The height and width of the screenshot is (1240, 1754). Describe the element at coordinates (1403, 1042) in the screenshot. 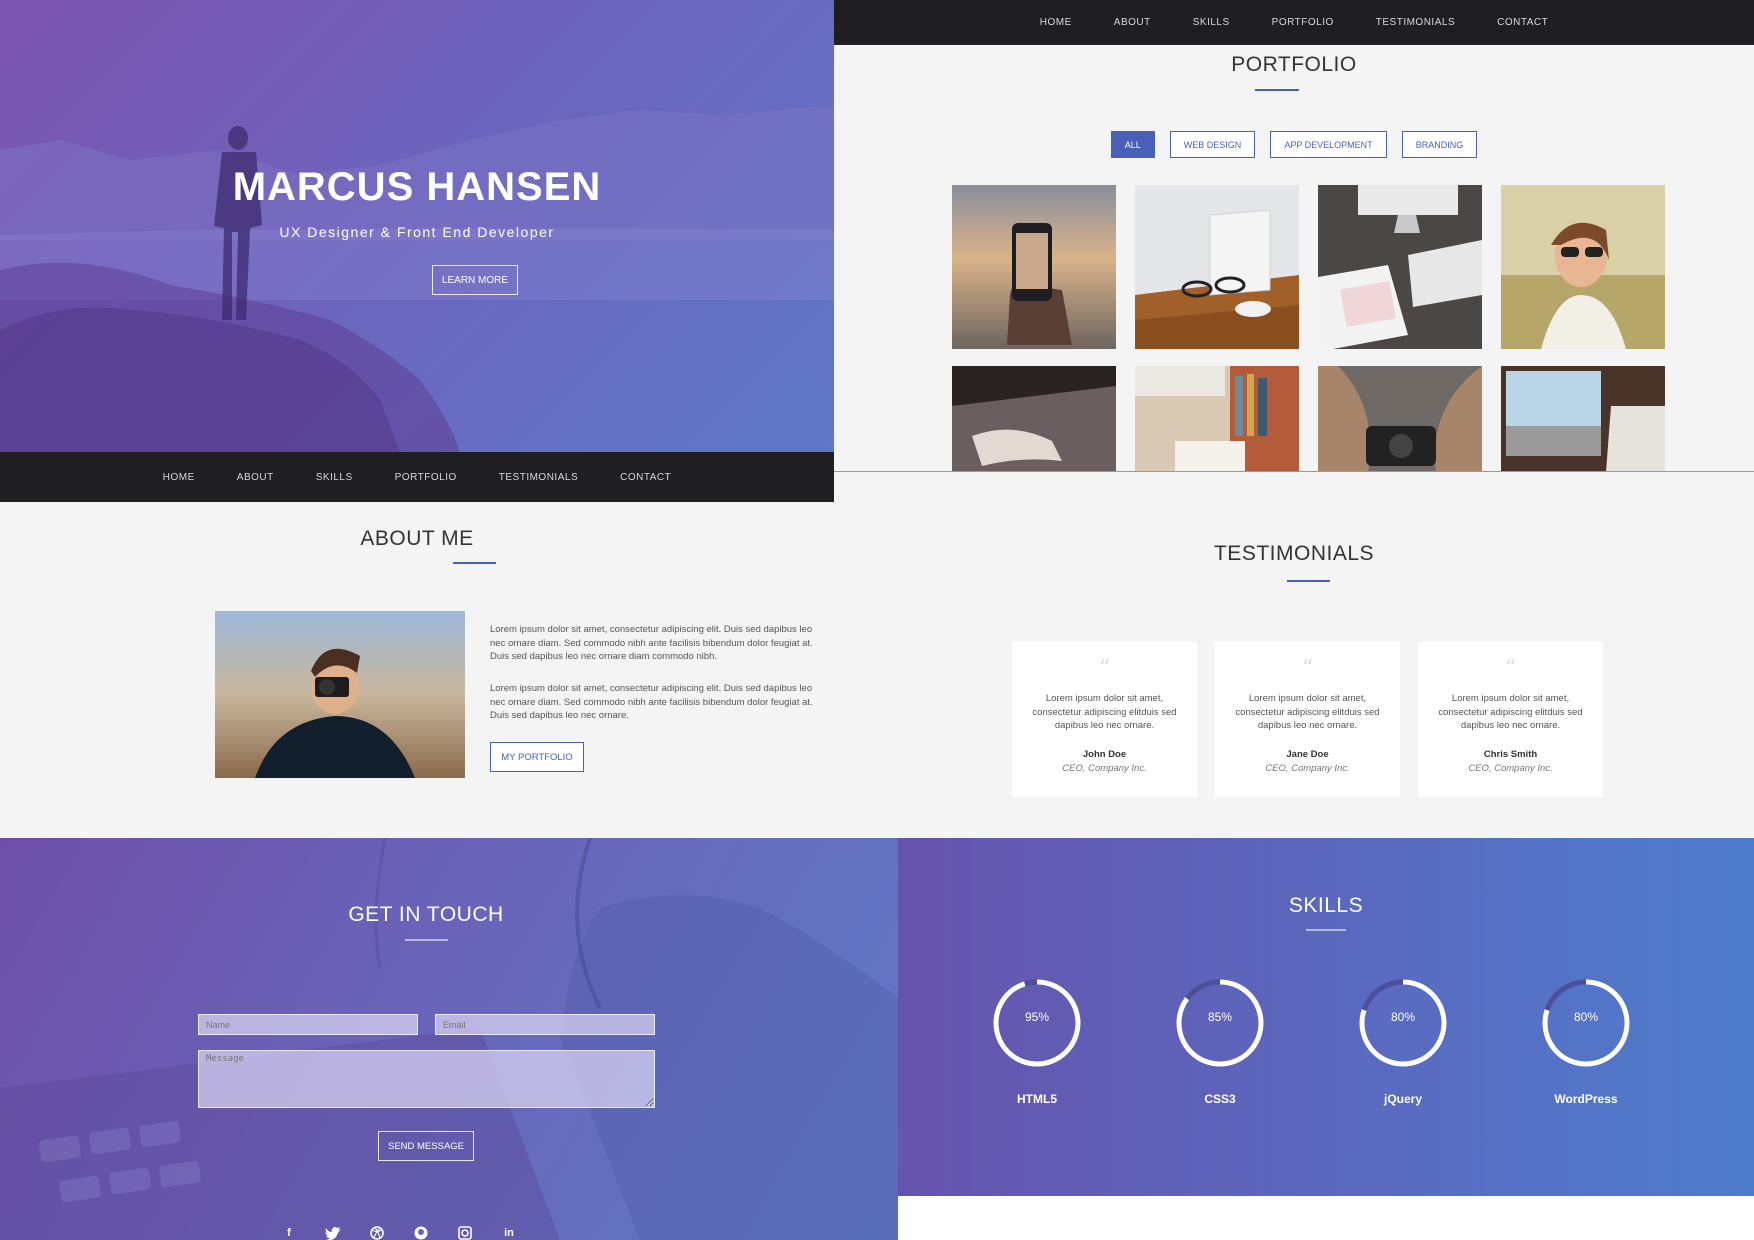

I see `skill-item: 80% jQuery` at that location.